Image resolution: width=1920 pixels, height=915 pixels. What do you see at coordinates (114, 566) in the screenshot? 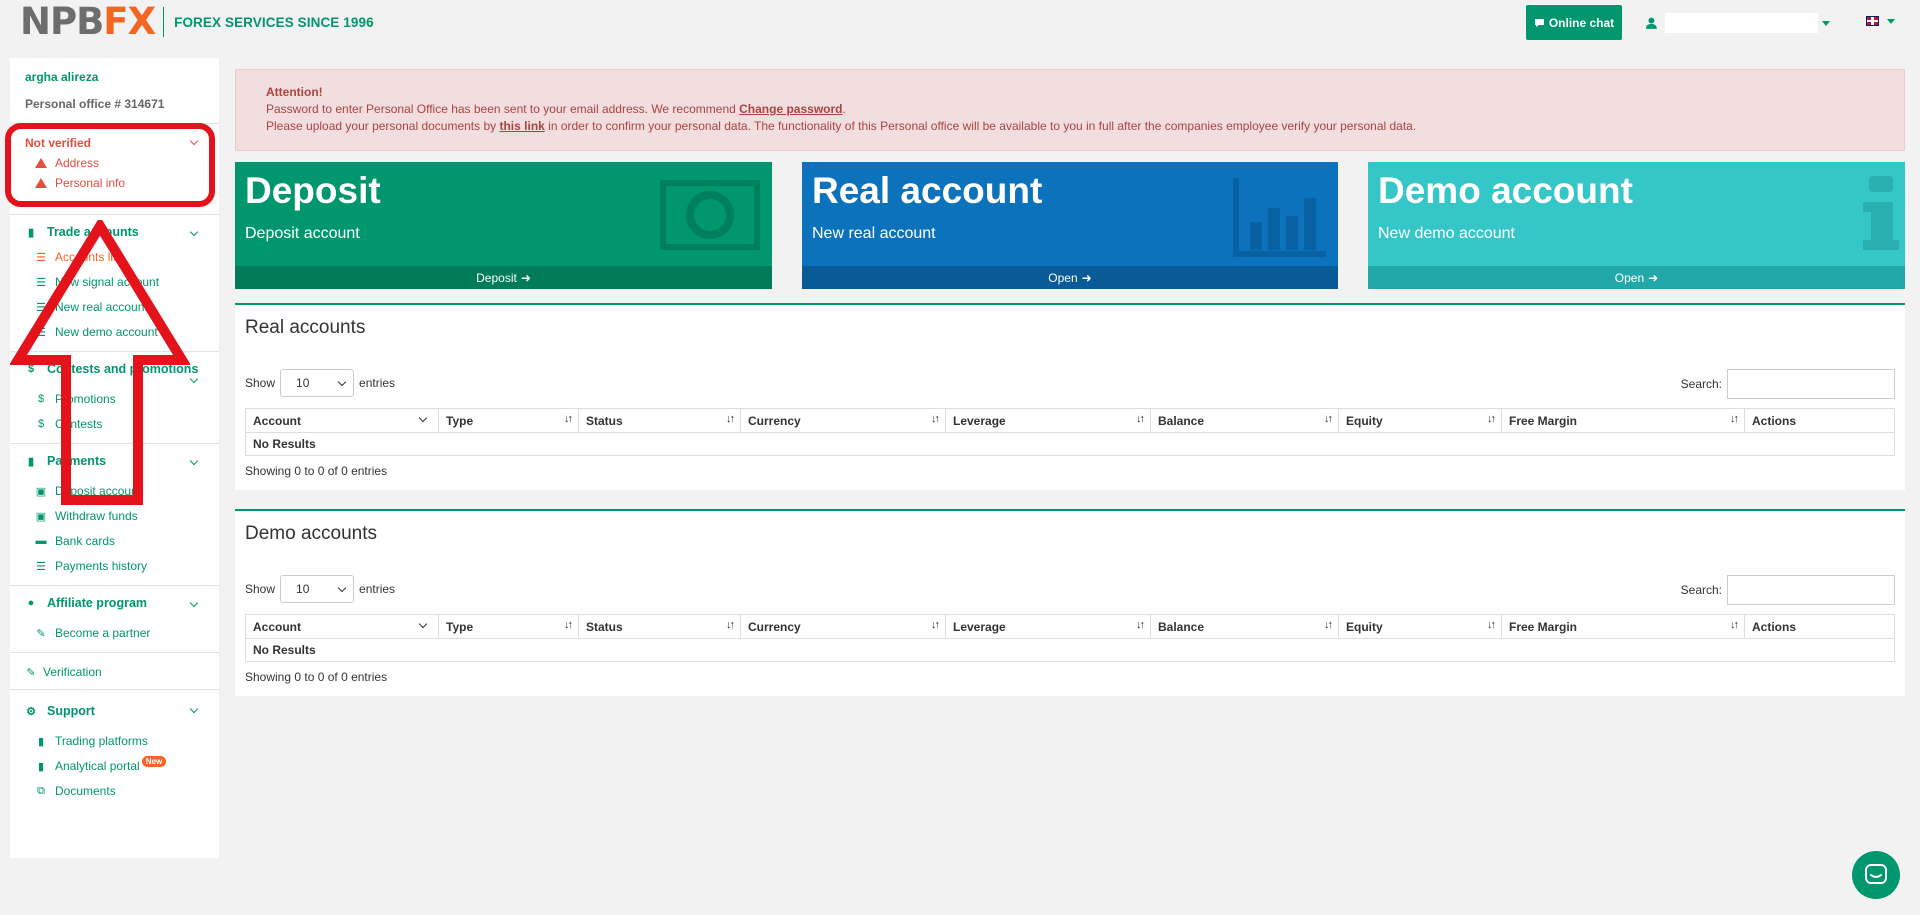
I see `sidebar-item-payments-history: ☰ Payments history` at bounding box center [114, 566].